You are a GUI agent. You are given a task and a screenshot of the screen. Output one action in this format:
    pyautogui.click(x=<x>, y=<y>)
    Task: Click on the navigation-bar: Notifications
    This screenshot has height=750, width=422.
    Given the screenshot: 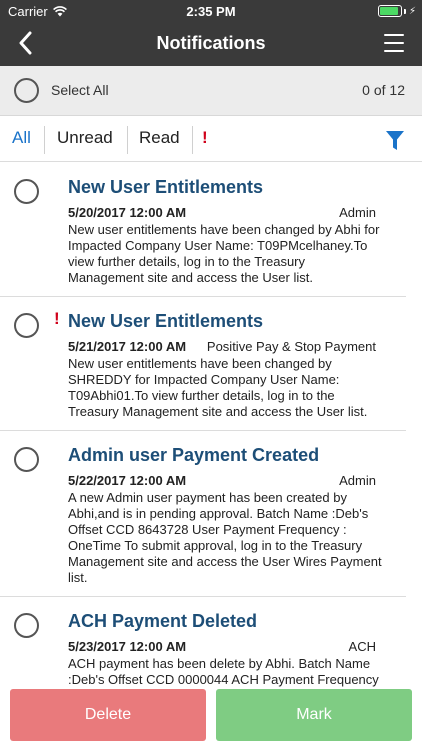 What is the action you would take?
    pyautogui.click(x=211, y=44)
    